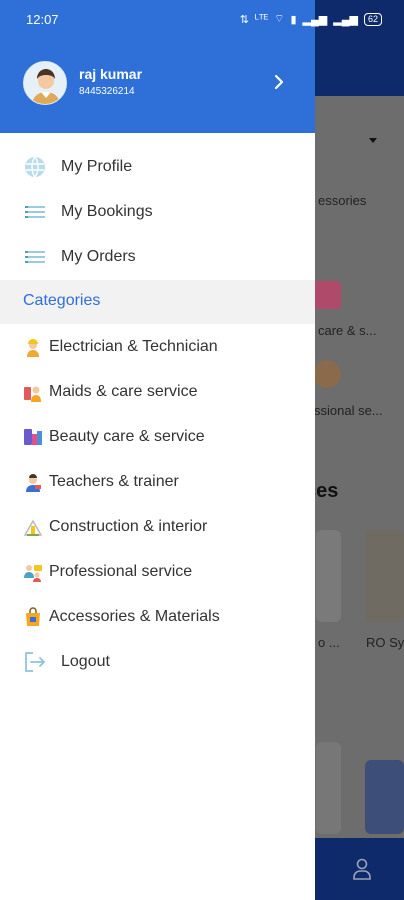 The width and height of the screenshot is (404, 900). Describe the element at coordinates (127, 436) in the screenshot. I see `category-label: Beauty care & service` at that location.